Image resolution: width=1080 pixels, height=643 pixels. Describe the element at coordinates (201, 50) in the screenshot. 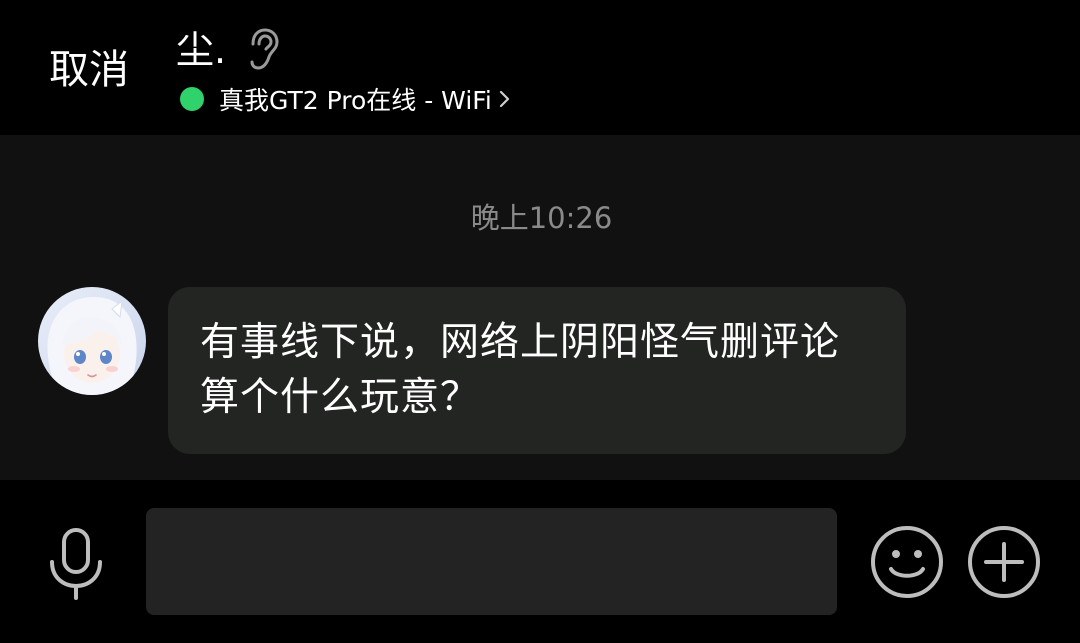

I see `contact-name: 尘.` at that location.